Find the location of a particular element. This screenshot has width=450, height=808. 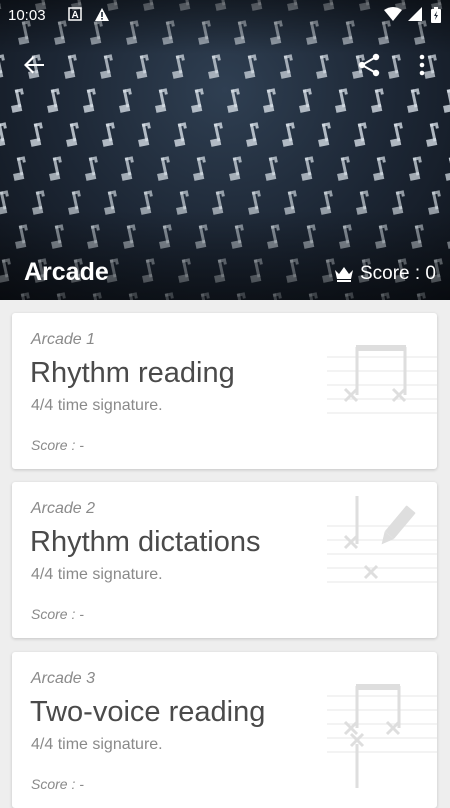

total-score: Score : 0 is located at coordinates (385, 274).